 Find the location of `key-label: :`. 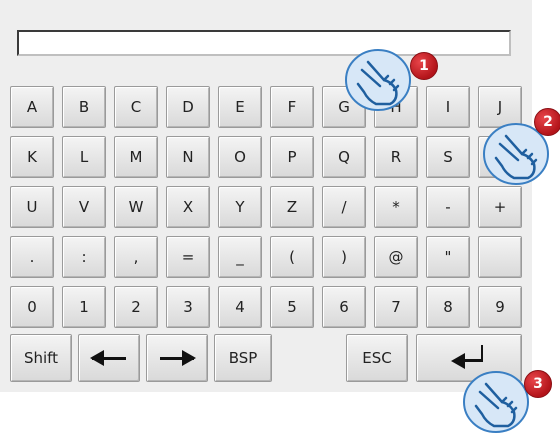

key-label: : is located at coordinates (84, 257).